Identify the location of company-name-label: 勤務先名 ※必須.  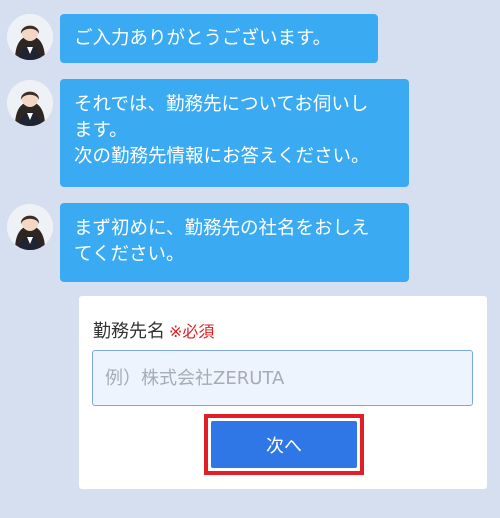
(153, 330).